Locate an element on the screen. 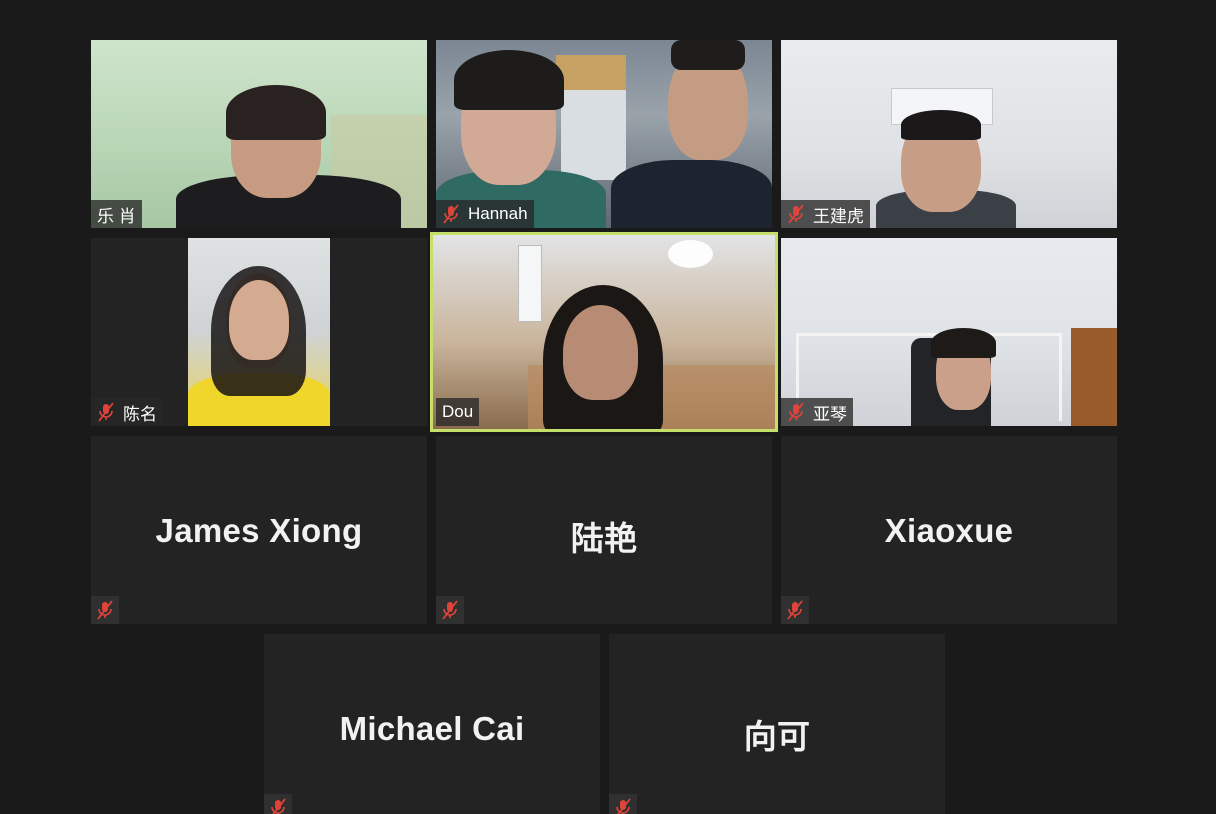 The height and width of the screenshot is (814, 1216). avatar-tile-lu-yan: 陆艳 is located at coordinates (604, 530).